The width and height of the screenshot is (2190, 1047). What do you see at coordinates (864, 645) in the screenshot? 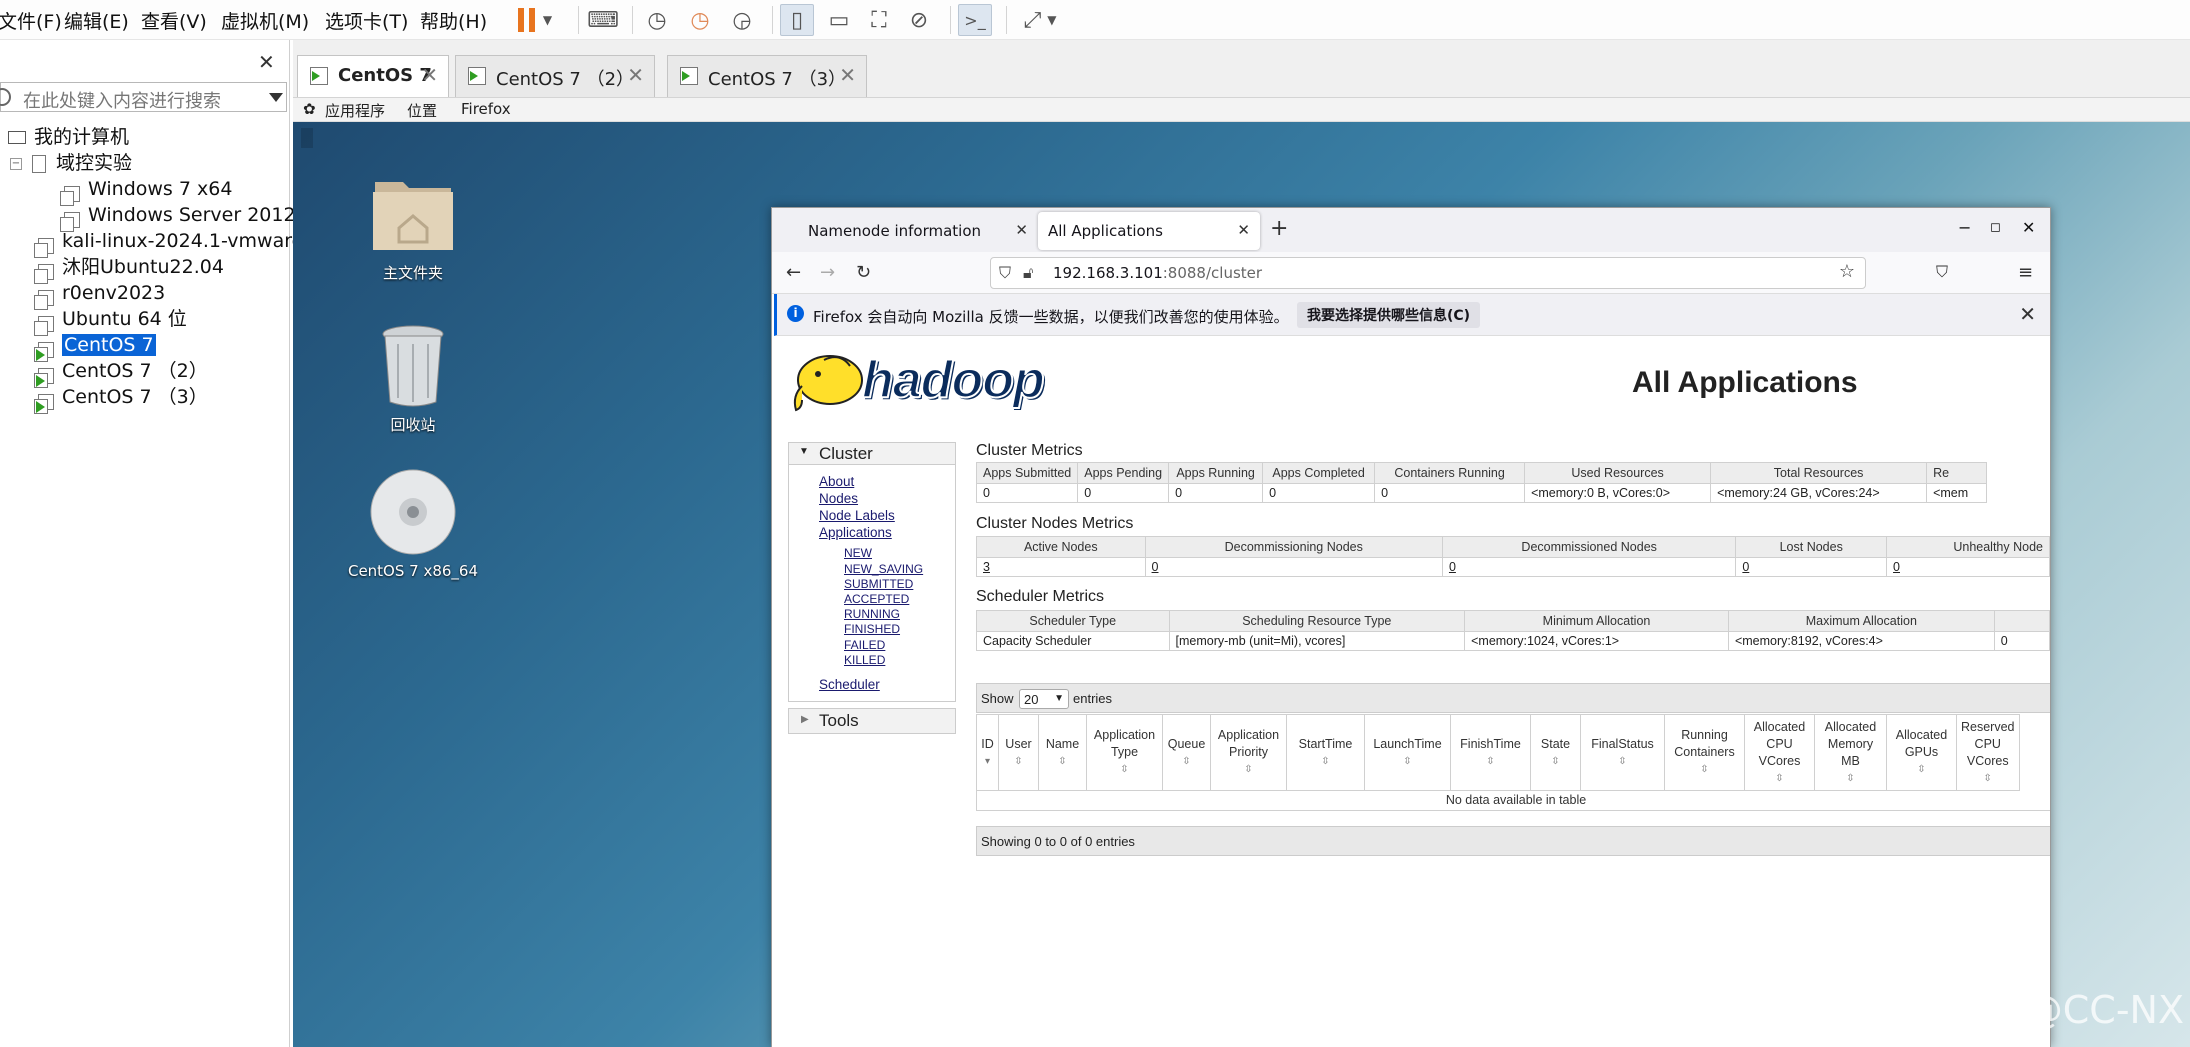
I see `nav-state-failed: FAILED` at bounding box center [864, 645].